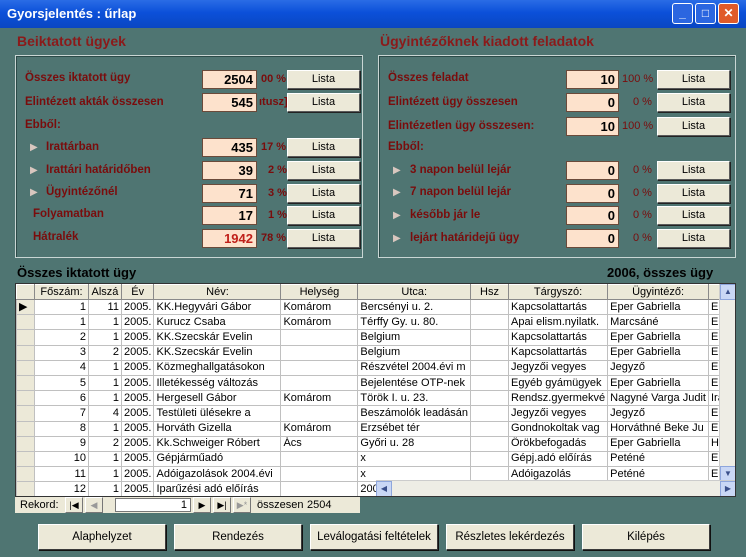  I want to click on table-cell: 3, so click(61, 352).